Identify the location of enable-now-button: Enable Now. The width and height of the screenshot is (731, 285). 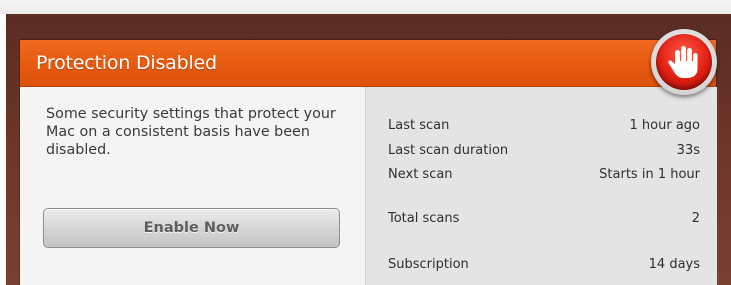
(191, 228).